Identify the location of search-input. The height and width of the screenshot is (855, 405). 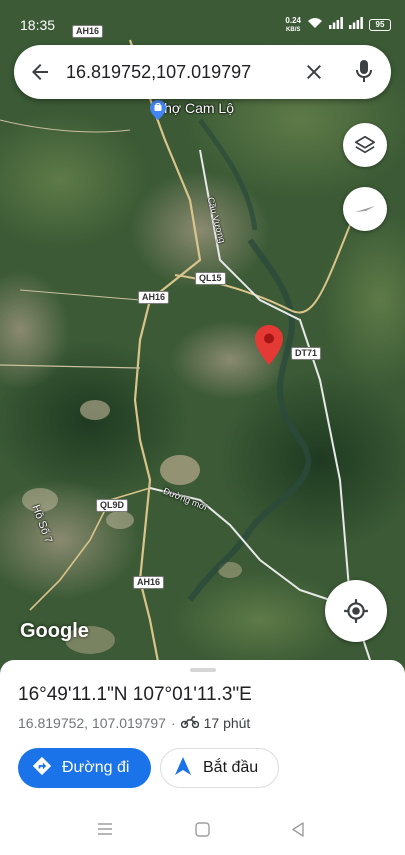
(180, 72).